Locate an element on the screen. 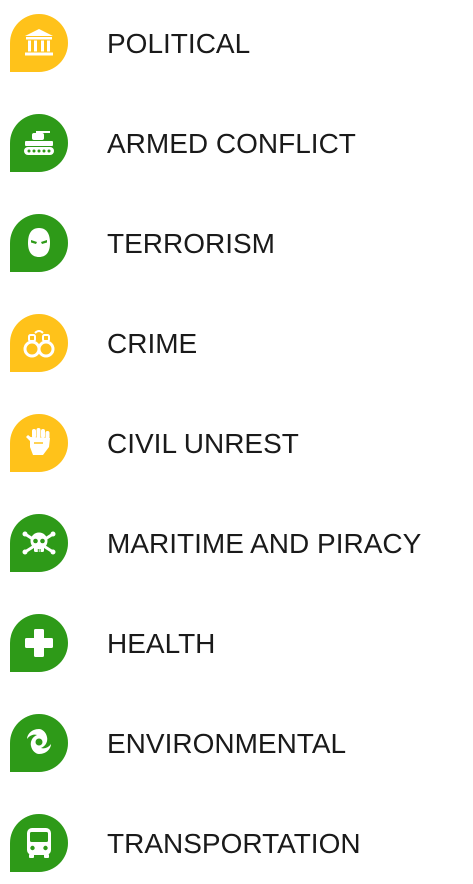 Image resolution: width=473 pixels, height=884 pixels. legend-label: CRIME is located at coordinates (152, 343).